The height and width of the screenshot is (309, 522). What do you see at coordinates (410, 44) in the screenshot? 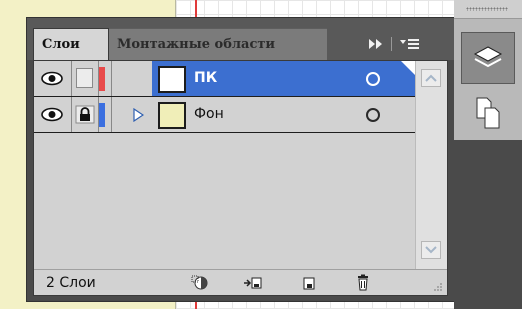
I see `panel-menu-icon` at bounding box center [410, 44].